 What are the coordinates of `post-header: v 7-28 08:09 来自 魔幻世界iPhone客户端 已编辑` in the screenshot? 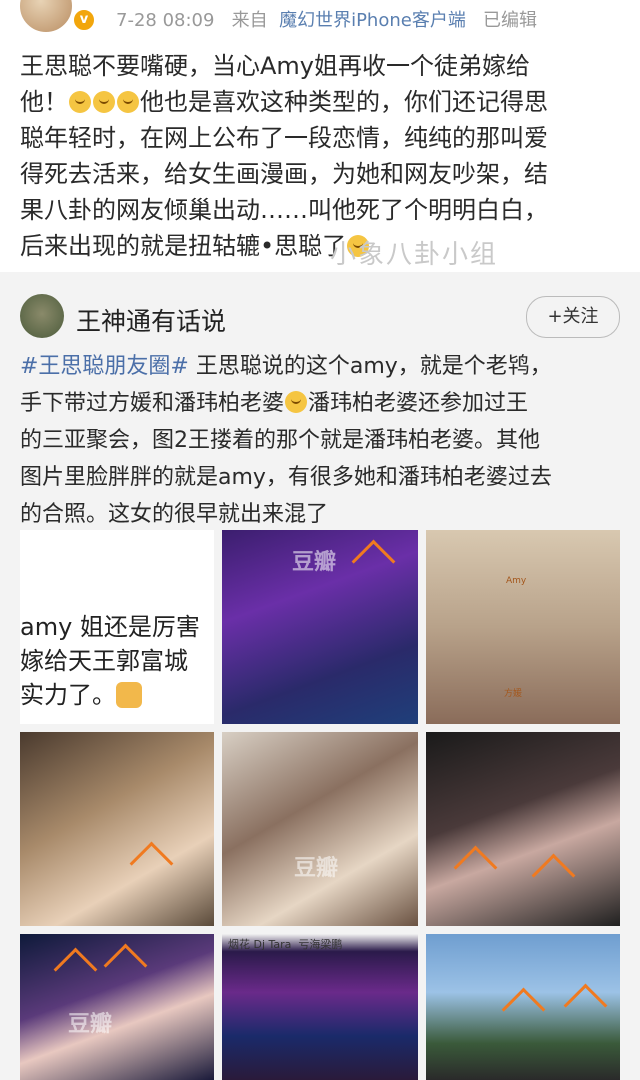 It's located at (320, 18).